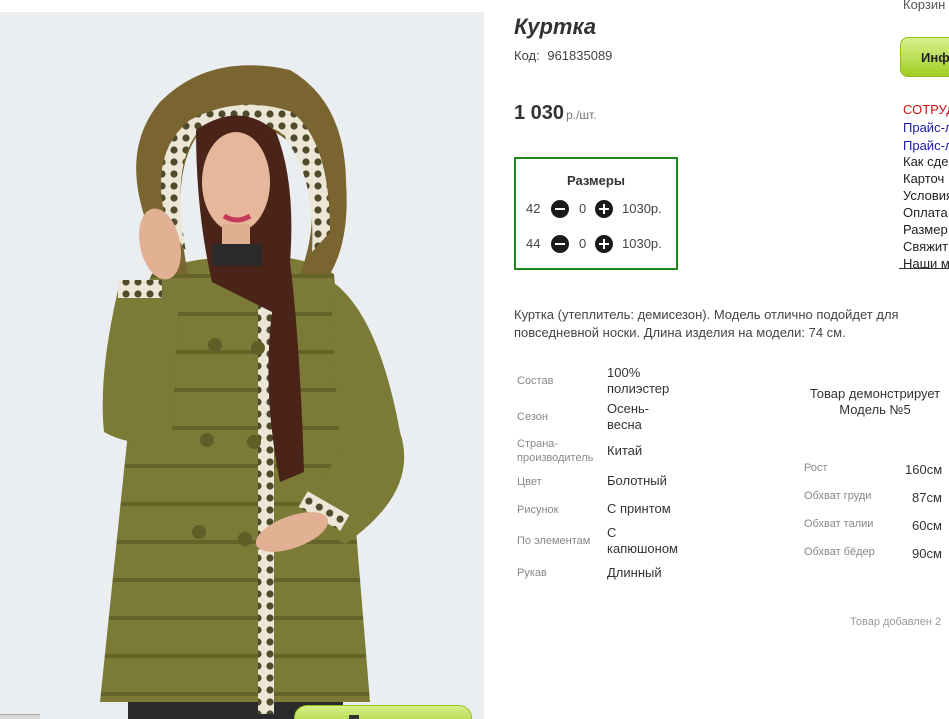 The width and height of the screenshot is (949, 719). What do you see at coordinates (383, 712) in the screenshot?
I see `add-to-cart-button` at bounding box center [383, 712].